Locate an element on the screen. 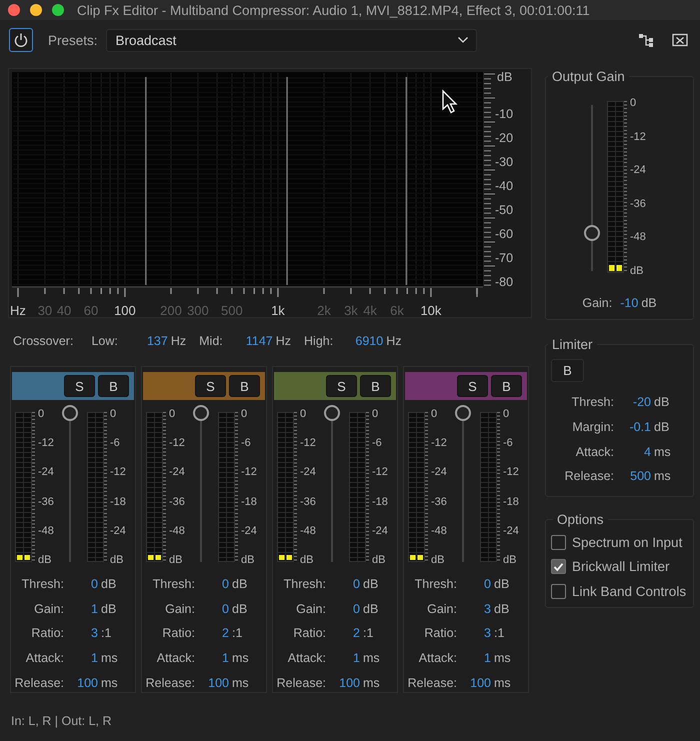 The width and height of the screenshot is (700, 741). presets-dropdown: Broadcast is located at coordinates (291, 40).